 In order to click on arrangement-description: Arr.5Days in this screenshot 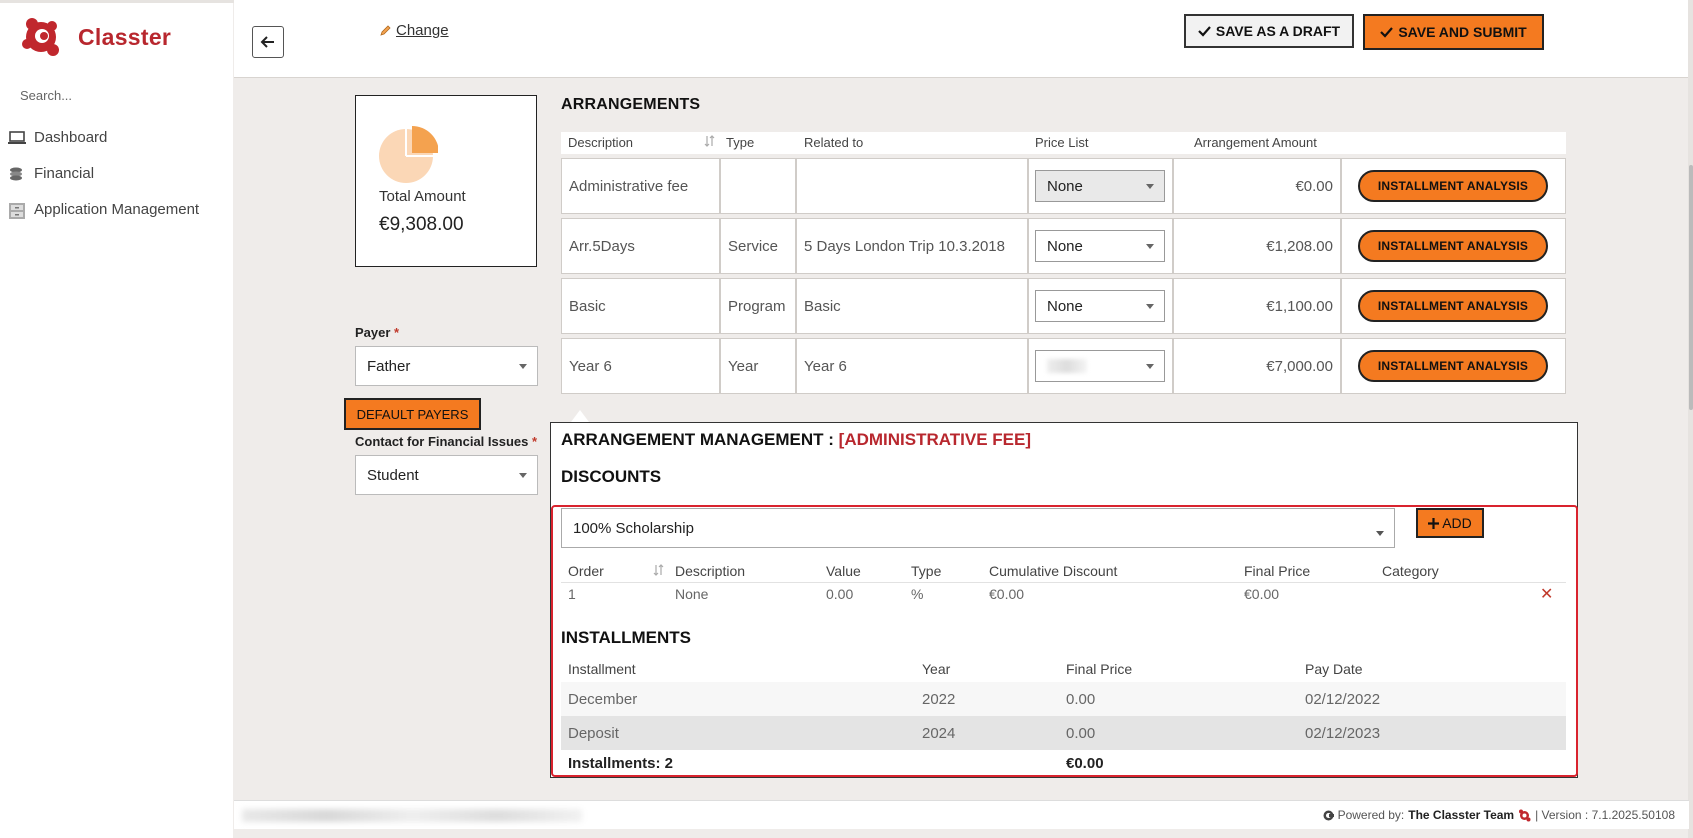, I will do `click(640, 246)`.